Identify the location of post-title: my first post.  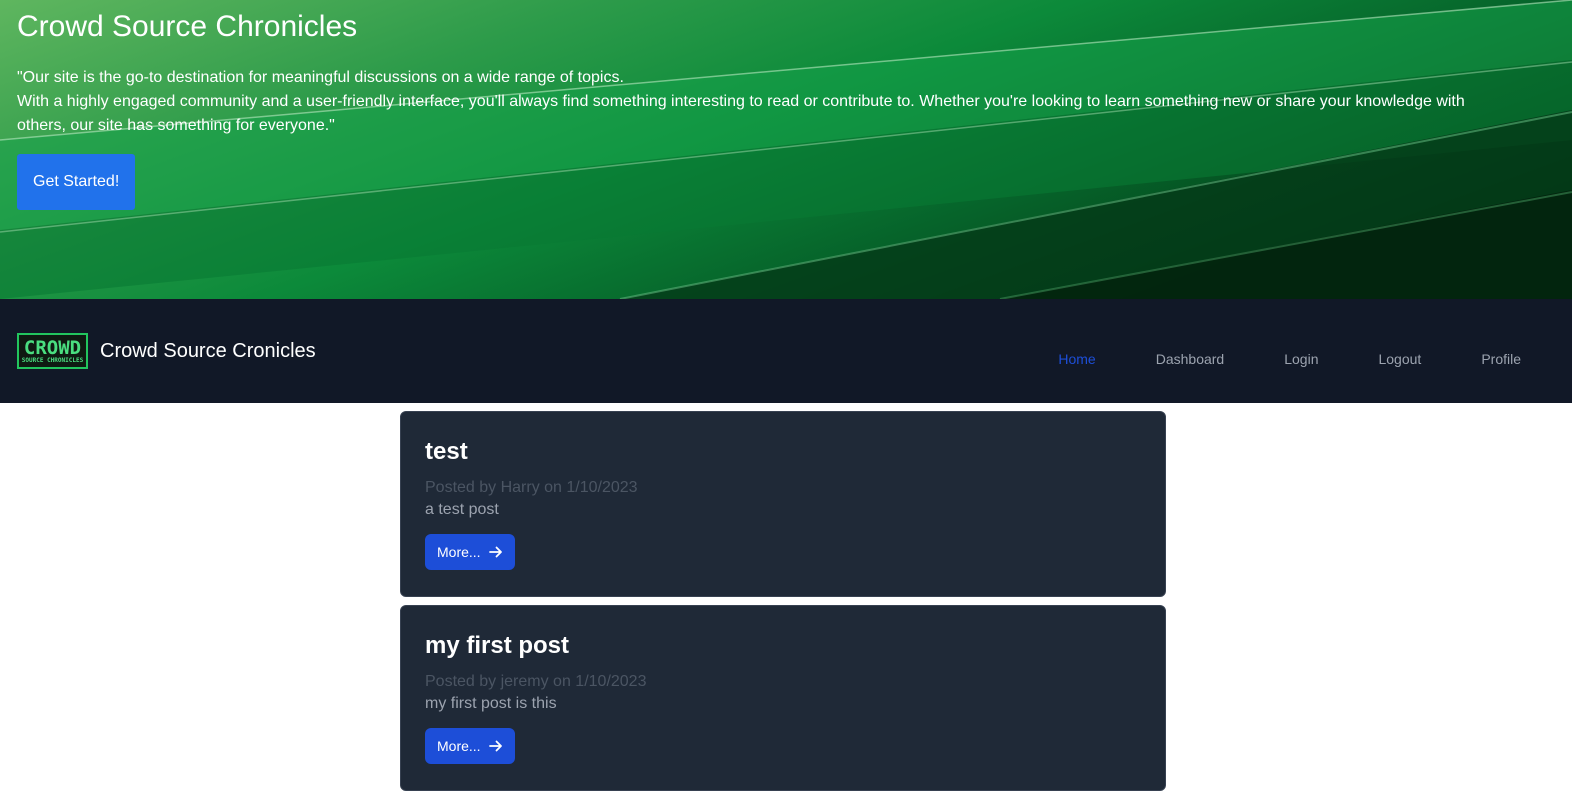
(497, 645).